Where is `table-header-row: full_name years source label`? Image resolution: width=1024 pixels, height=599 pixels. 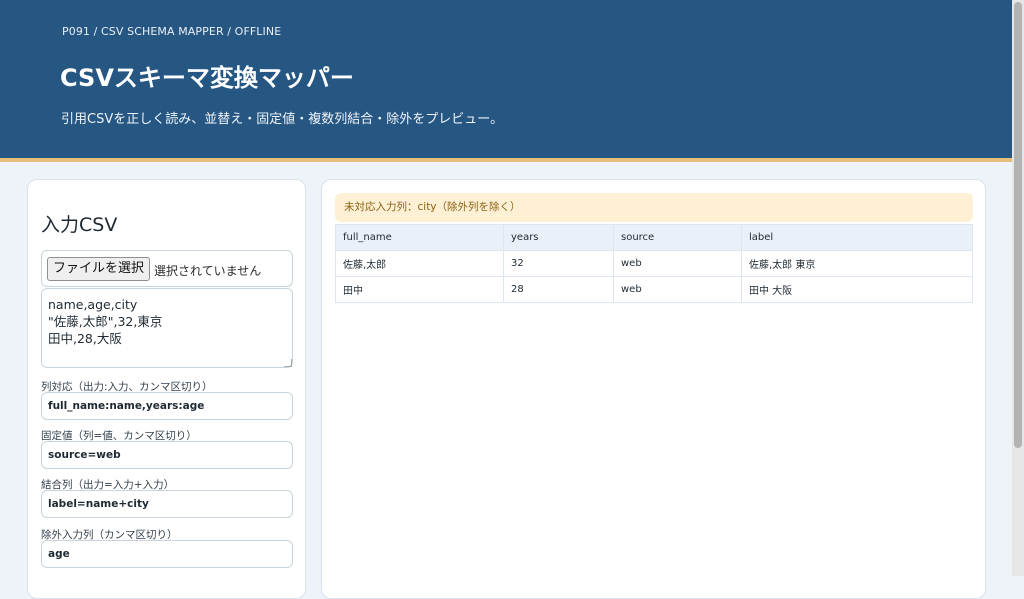 table-header-row: full_name years source label is located at coordinates (654, 237).